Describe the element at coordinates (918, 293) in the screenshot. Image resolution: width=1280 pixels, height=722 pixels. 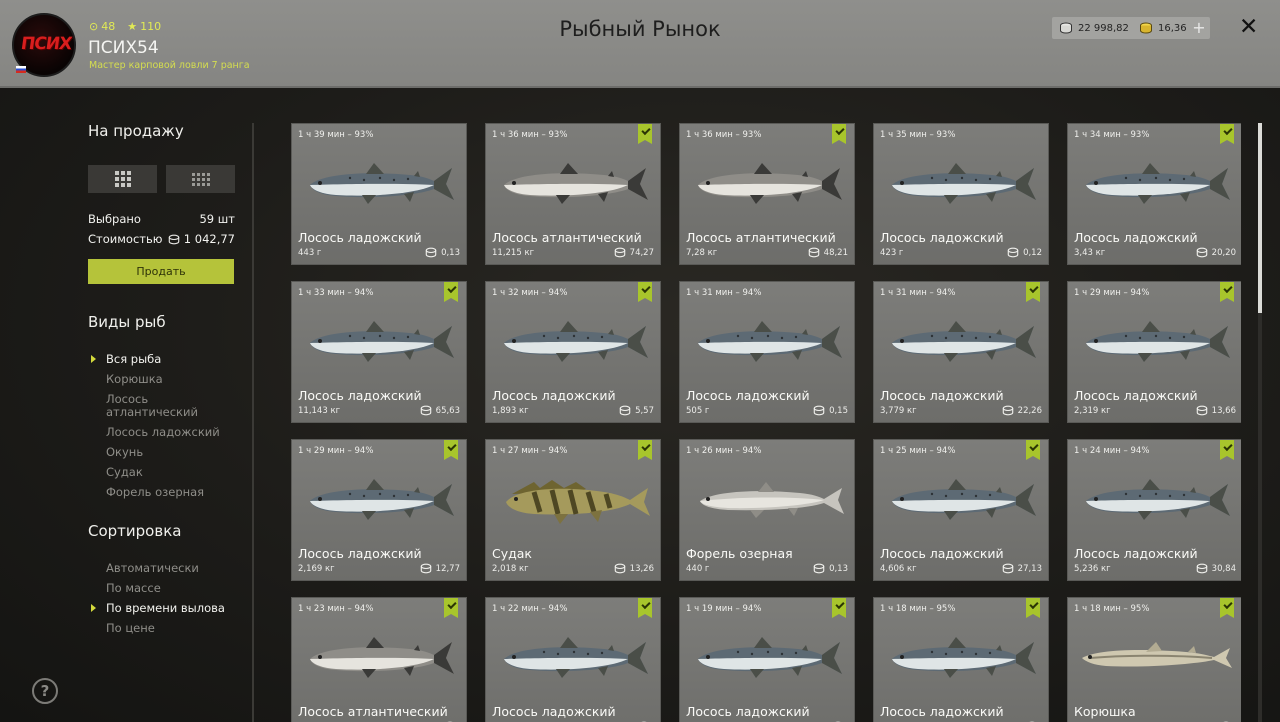
I see `catch-time: 1 ч 31 мин – 94%` at that location.